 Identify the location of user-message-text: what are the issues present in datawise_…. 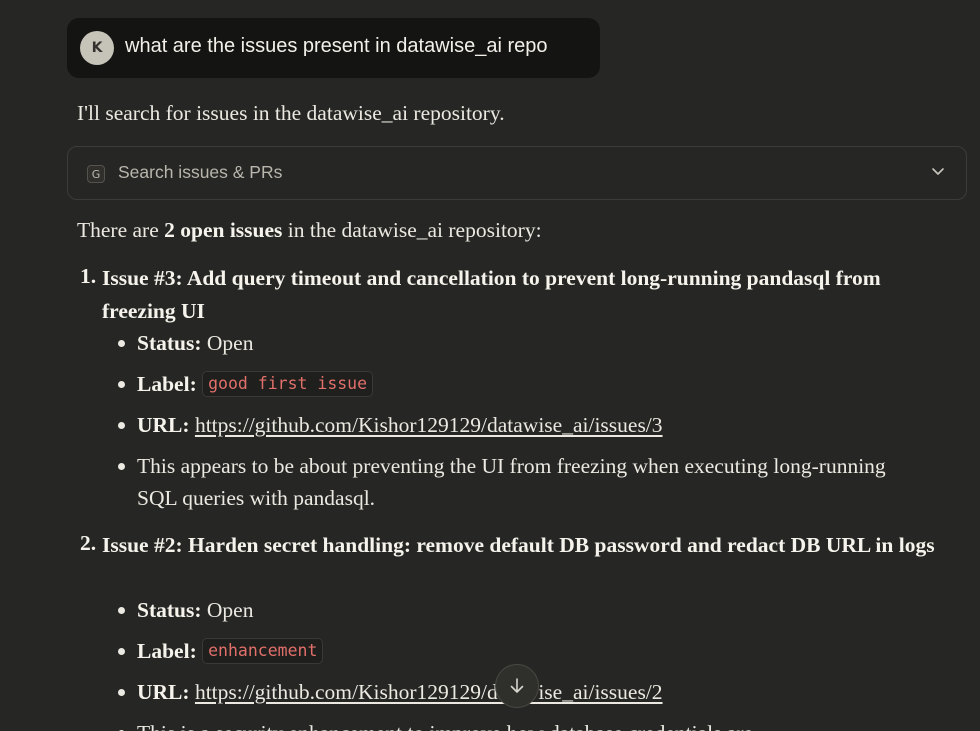
(336, 46).